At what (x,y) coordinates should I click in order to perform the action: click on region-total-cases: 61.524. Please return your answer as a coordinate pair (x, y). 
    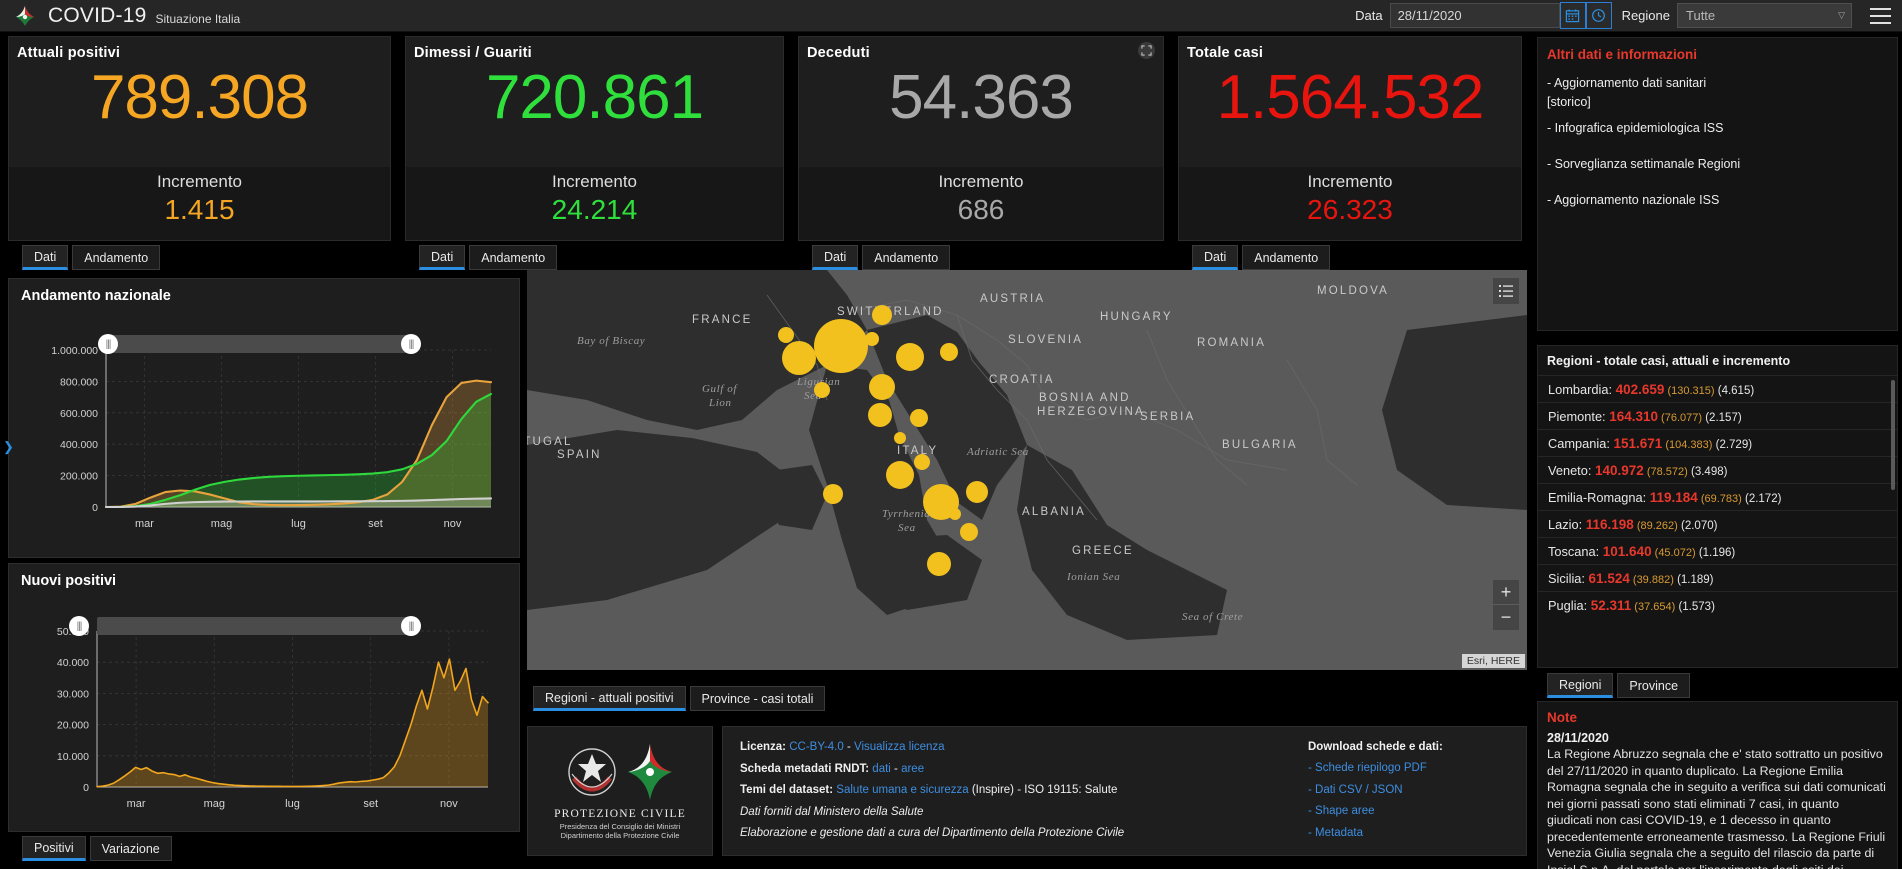
    Looking at the image, I should click on (1609, 578).